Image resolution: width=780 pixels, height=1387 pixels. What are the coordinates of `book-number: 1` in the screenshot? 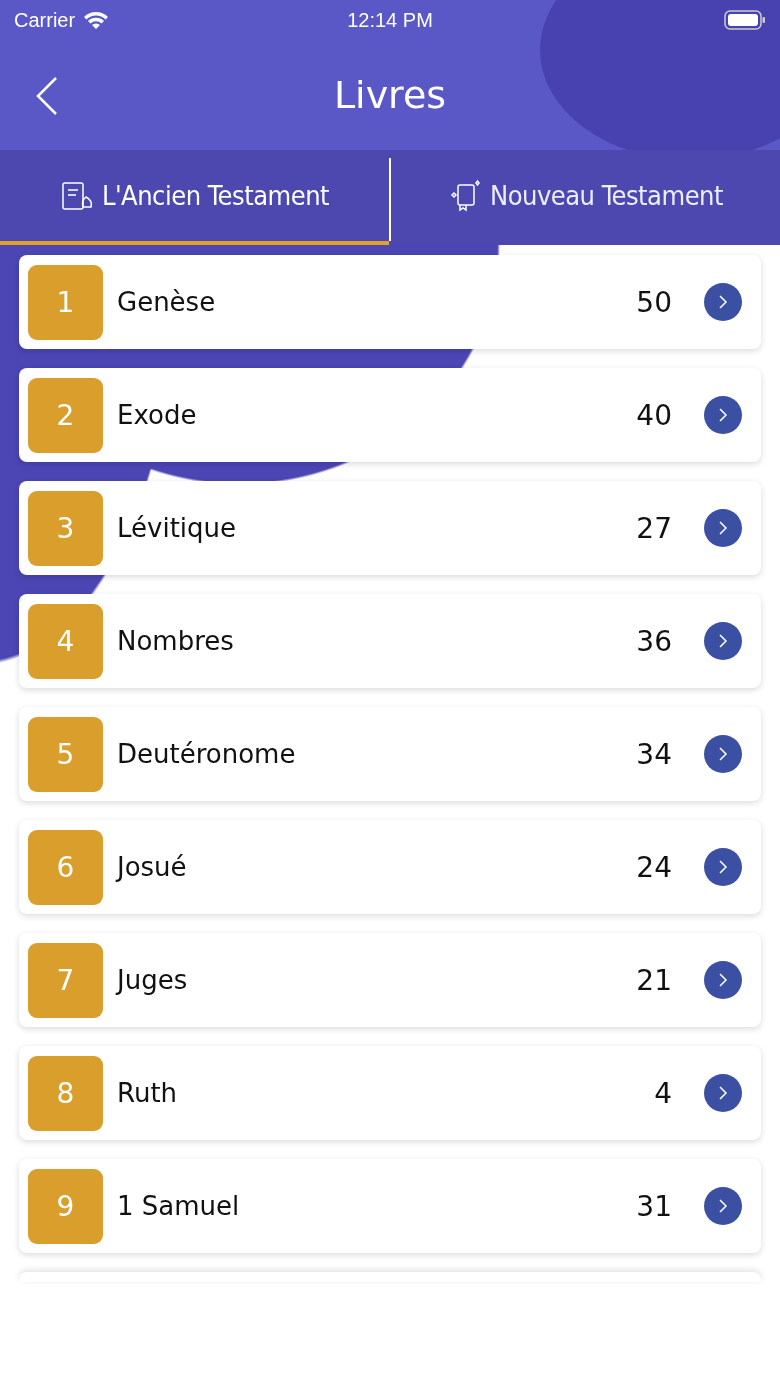 It's located at (65, 302).